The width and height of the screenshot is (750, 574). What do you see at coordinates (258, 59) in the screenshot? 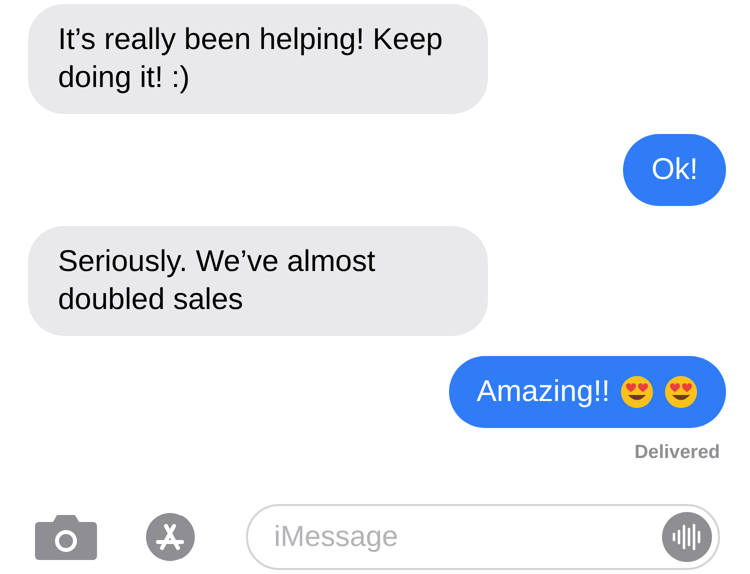
I see `message-bubble: It’s really been helping! Keep doing it! :)` at bounding box center [258, 59].